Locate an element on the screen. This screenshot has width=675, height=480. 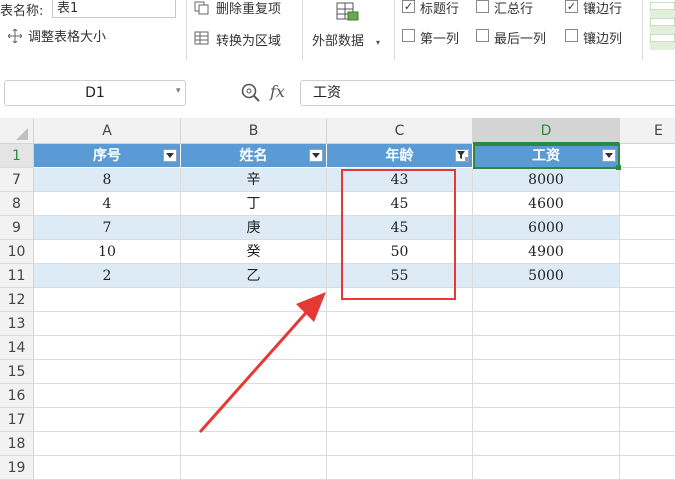
annotation-arrow is located at coordinates (262, 362).